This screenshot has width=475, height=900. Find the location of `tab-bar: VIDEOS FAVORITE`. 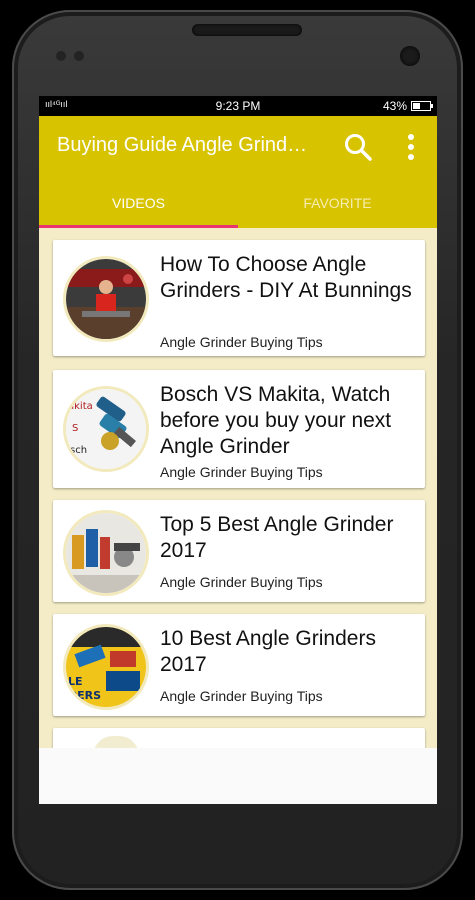

tab-bar: VIDEOS FAVORITE is located at coordinates (238, 205).